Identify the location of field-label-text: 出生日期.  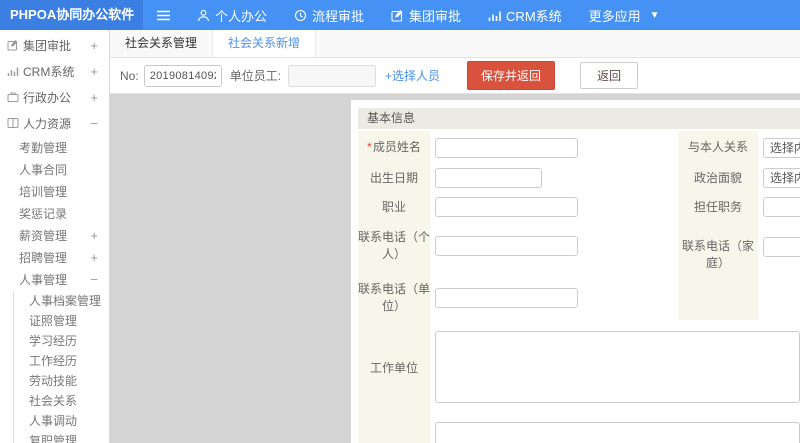
(393, 177).